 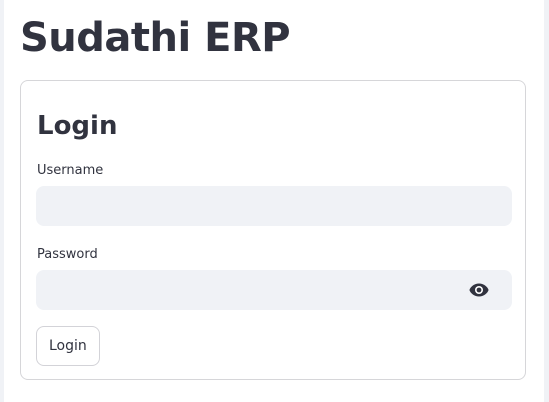 What do you see at coordinates (68, 346) in the screenshot?
I see `login-button: Login` at bounding box center [68, 346].